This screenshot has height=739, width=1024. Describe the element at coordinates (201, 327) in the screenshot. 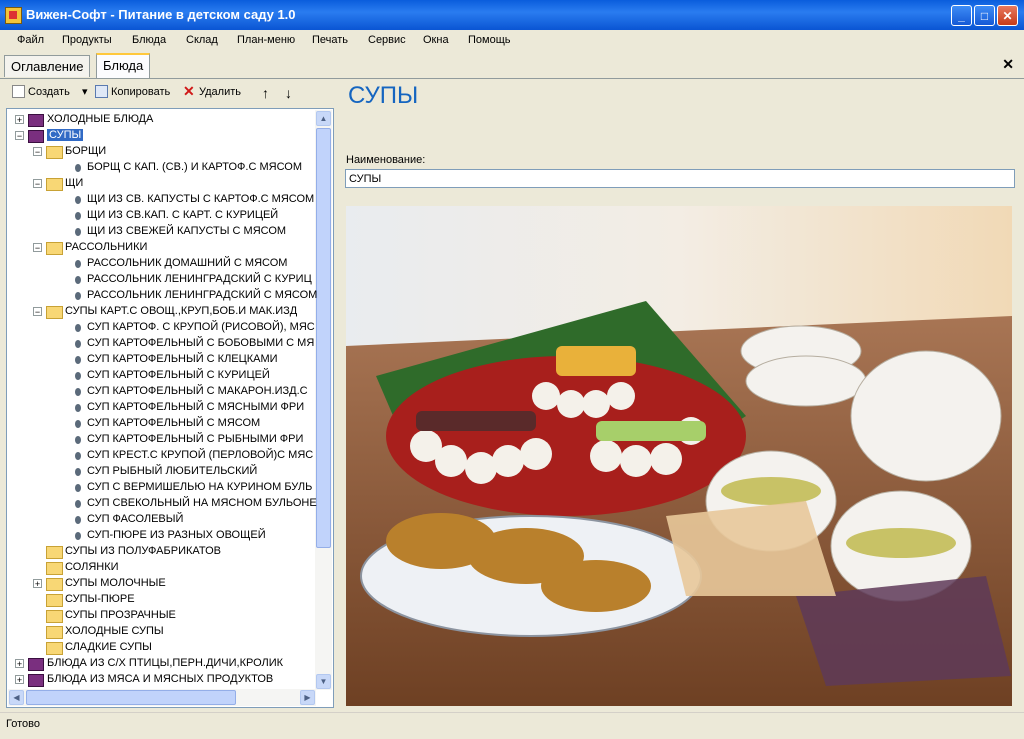

I see `tree-item: СУП КАРТОФ. С КРУПОЙ (РИСОВОЙ), МЯС` at that location.